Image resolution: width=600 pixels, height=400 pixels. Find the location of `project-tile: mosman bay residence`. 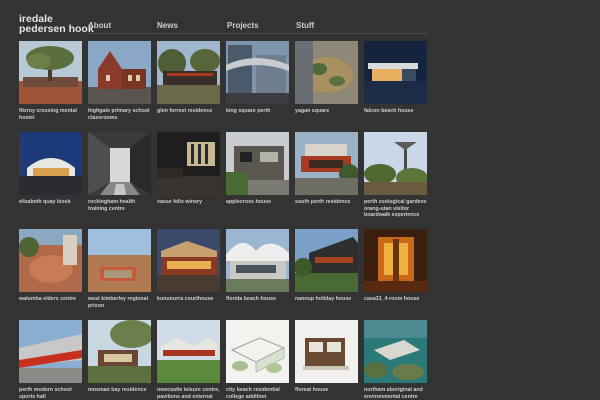

project-tile: mosman bay residence is located at coordinates (119, 357).